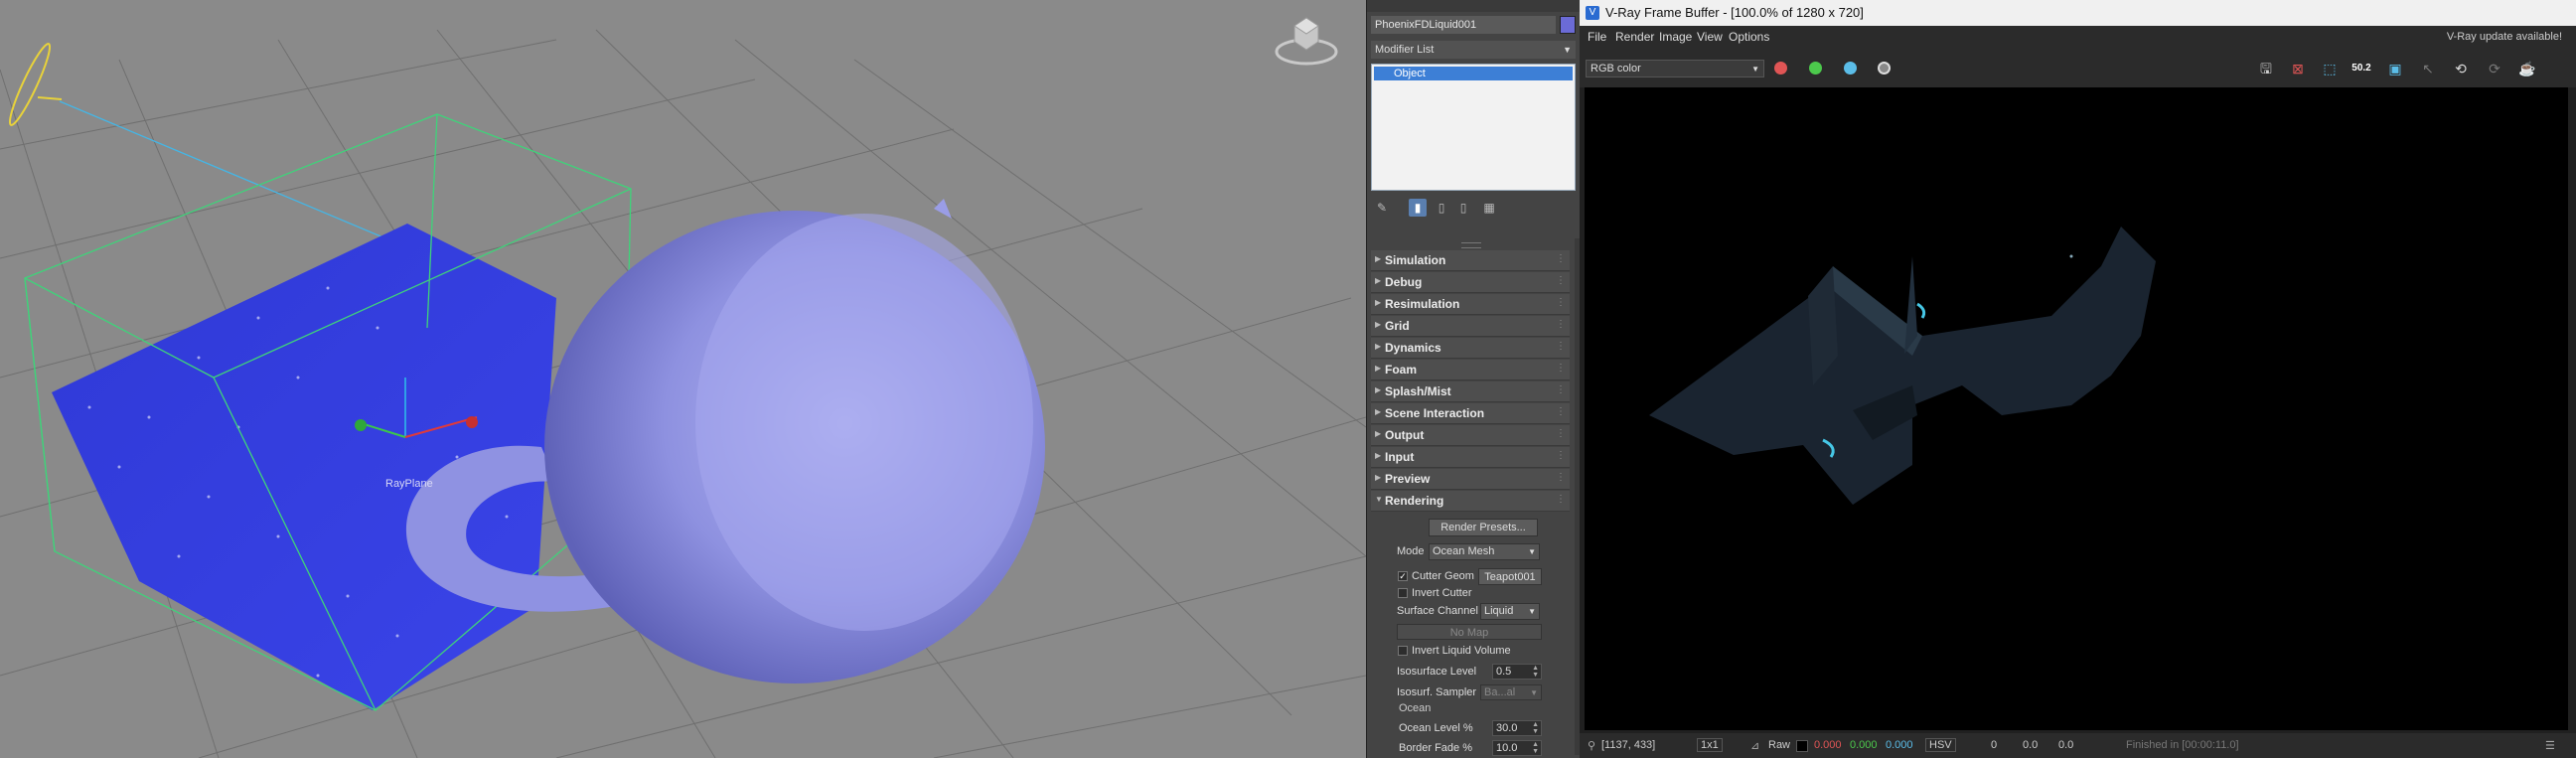 The height and width of the screenshot is (758, 2576). Describe the element at coordinates (1815, 69) in the screenshot. I see `green-channel-toggle` at that location.